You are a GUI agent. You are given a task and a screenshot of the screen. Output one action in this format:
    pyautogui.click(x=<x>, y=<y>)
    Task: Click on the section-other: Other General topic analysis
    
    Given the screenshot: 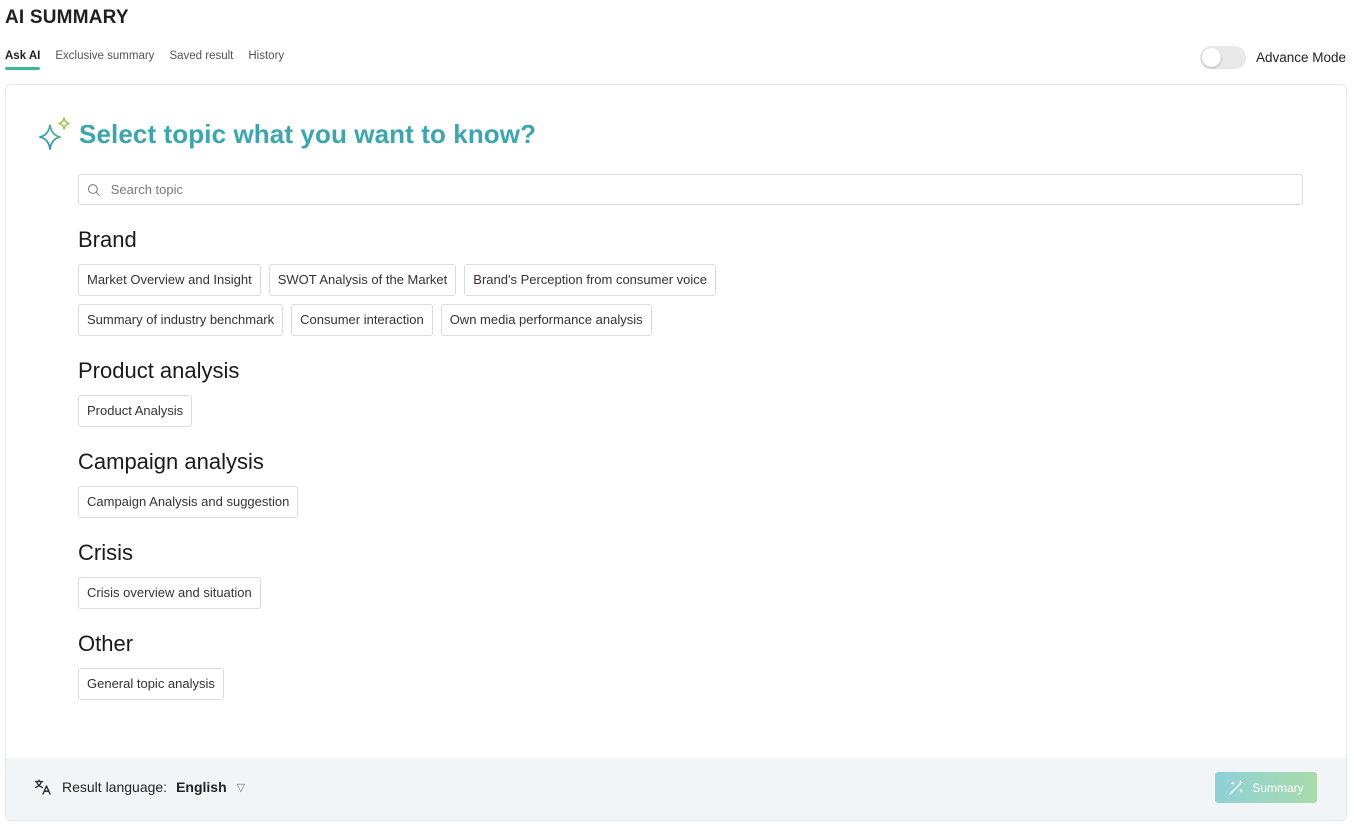 What is the action you would take?
    pyautogui.click(x=578, y=664)
    